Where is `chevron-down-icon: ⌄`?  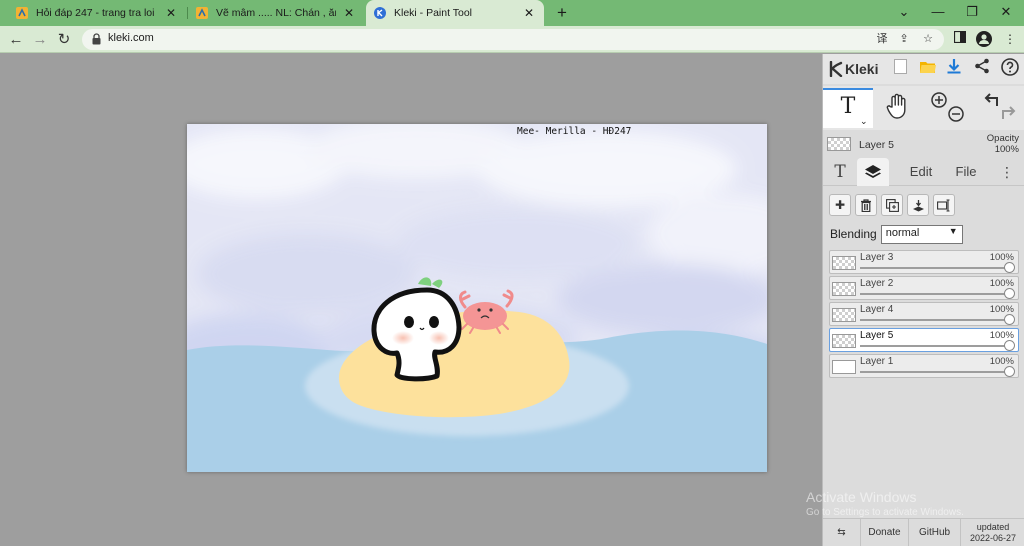 chevron-down-icon: ⌄ is located at coordinates (864, 121).